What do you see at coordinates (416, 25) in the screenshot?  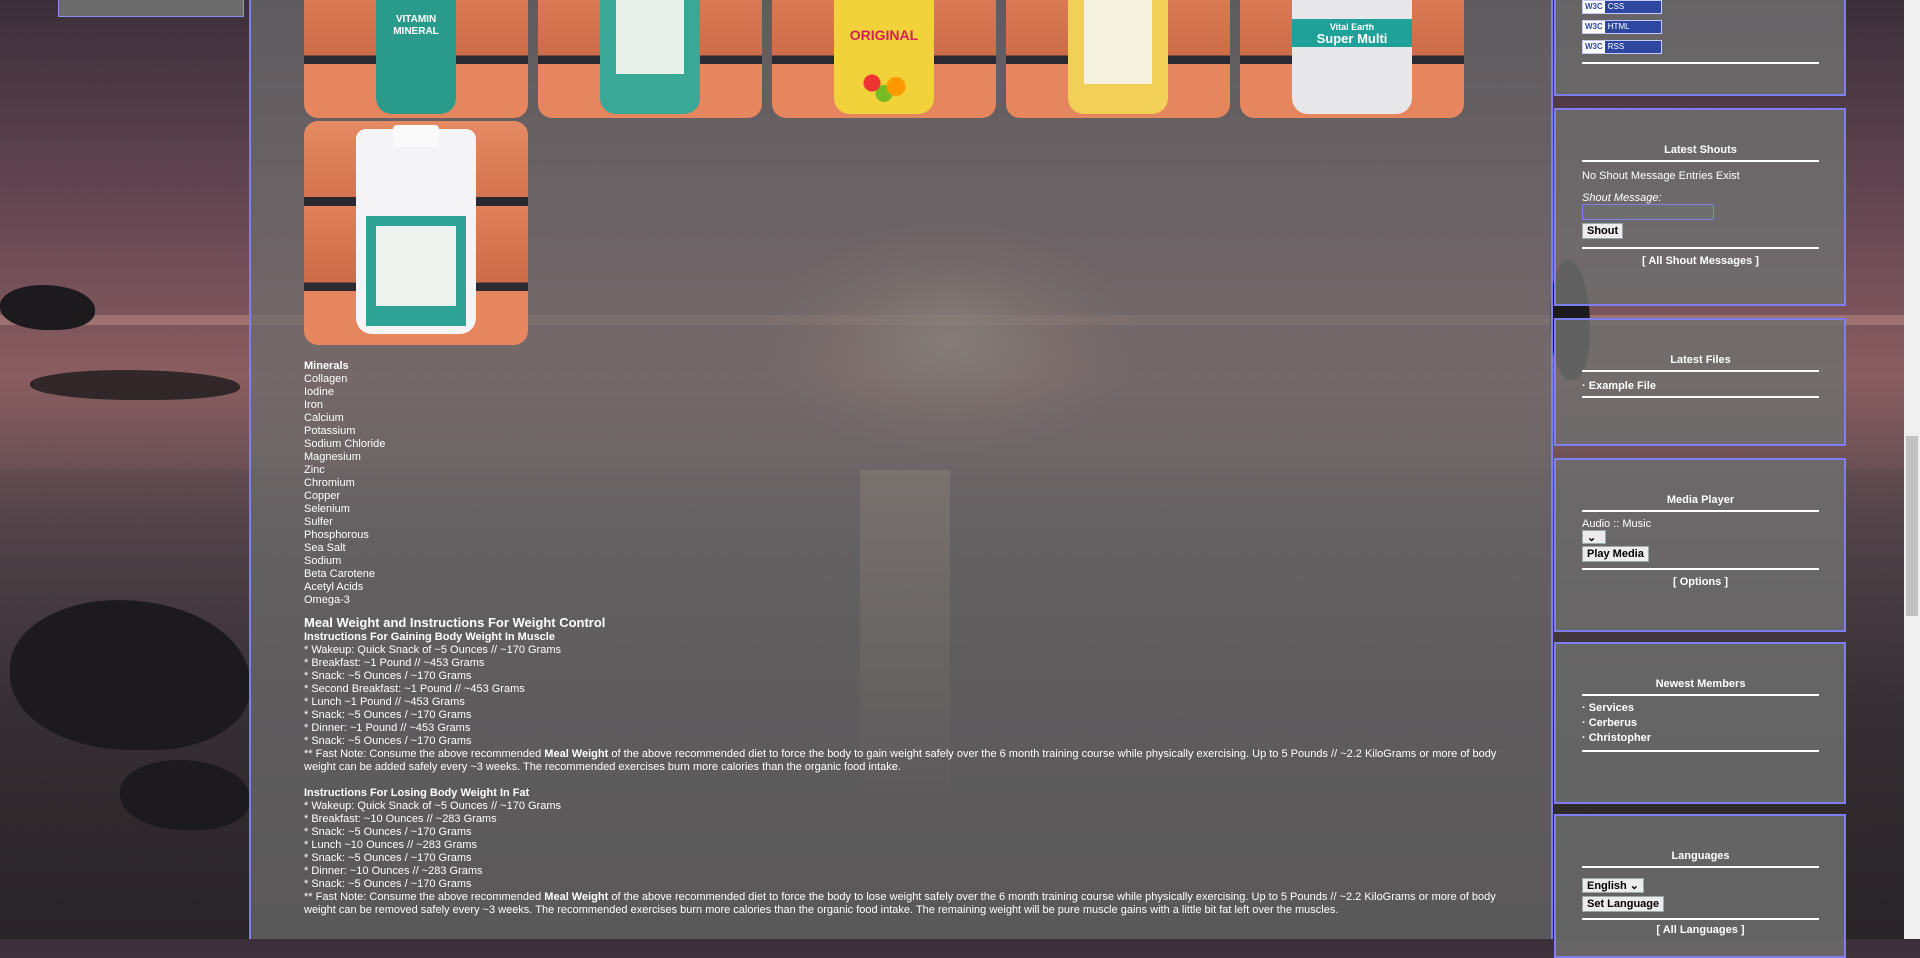 I see `bottle-label: VITAMIN MINERAL` at bounding box center [416, 25].